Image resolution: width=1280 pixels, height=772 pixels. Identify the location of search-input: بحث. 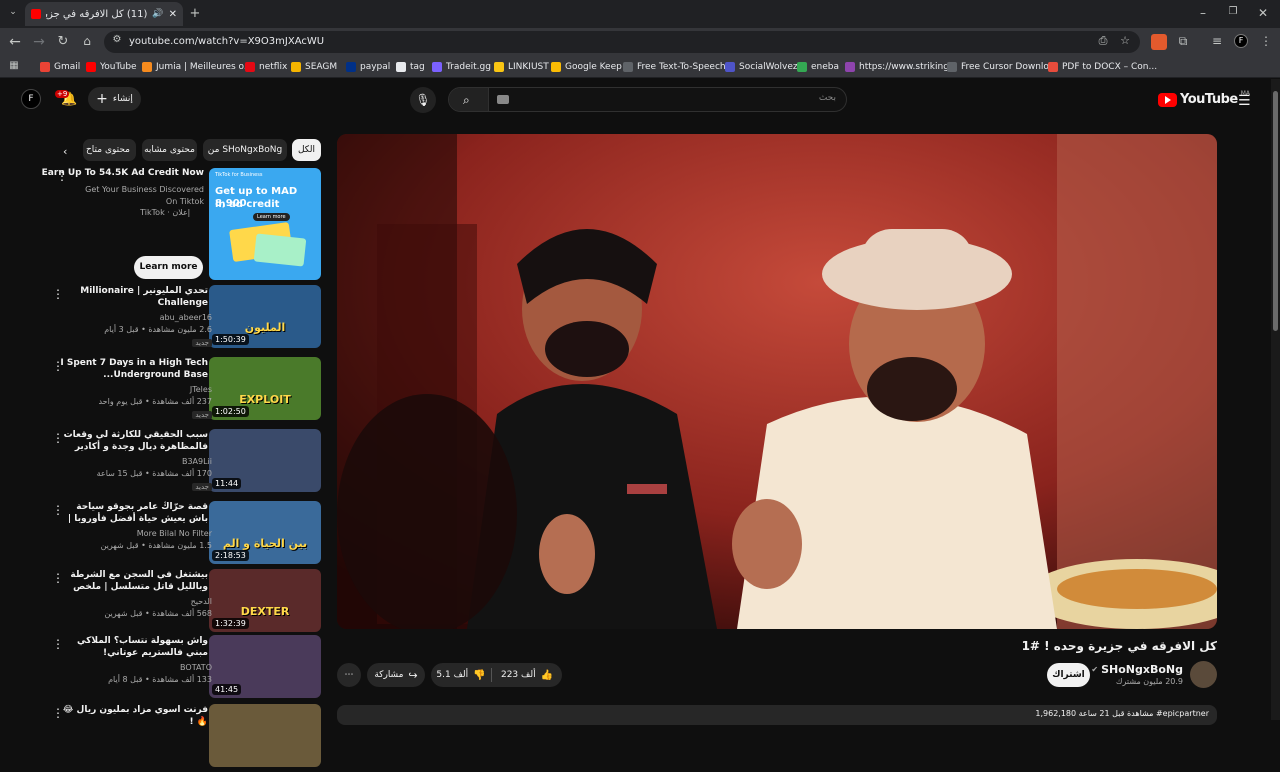
(827, 98).